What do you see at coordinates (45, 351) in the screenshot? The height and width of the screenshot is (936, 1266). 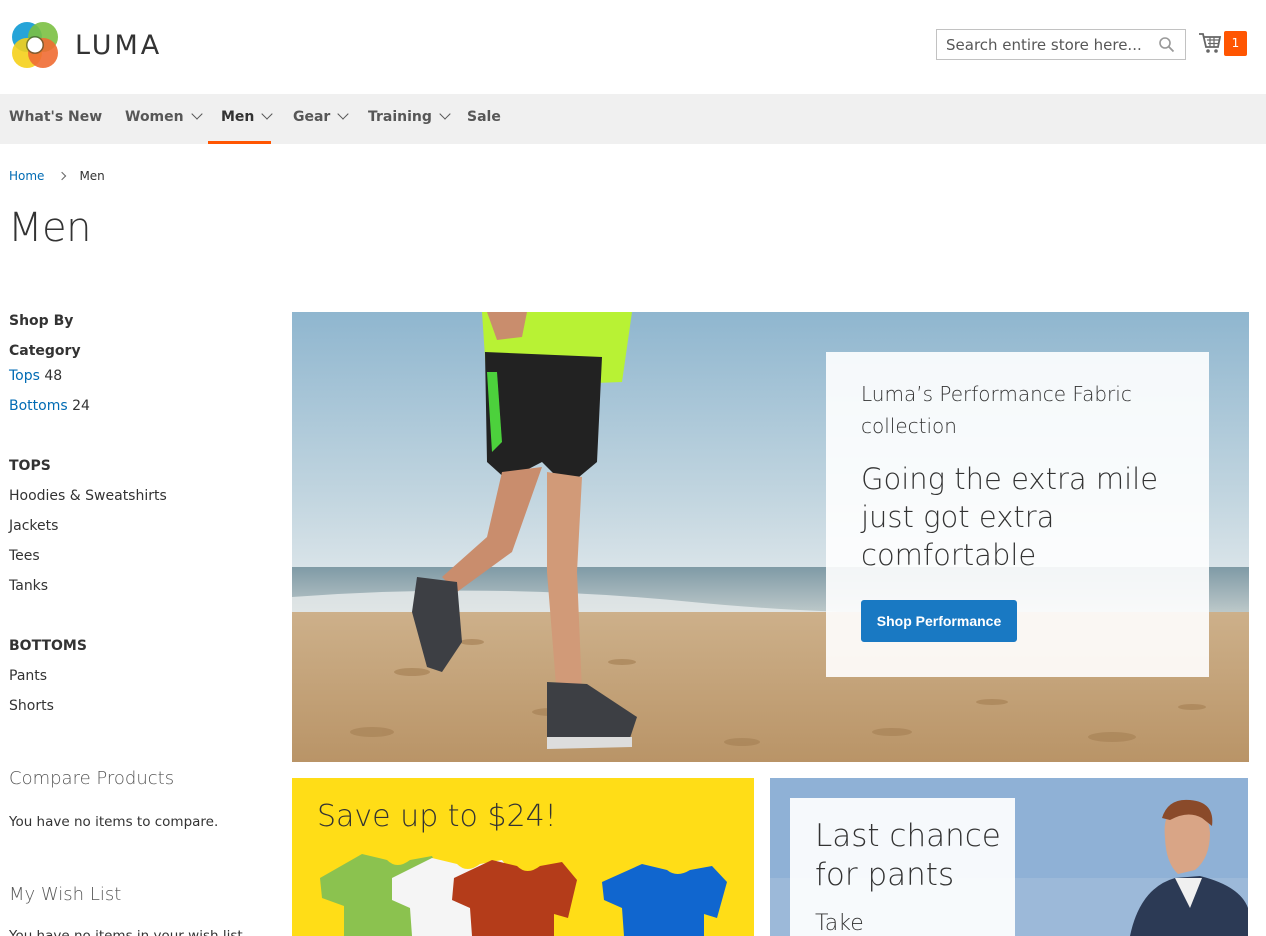 I see `category-filter-title: Category` at bounding box center [45, 351].